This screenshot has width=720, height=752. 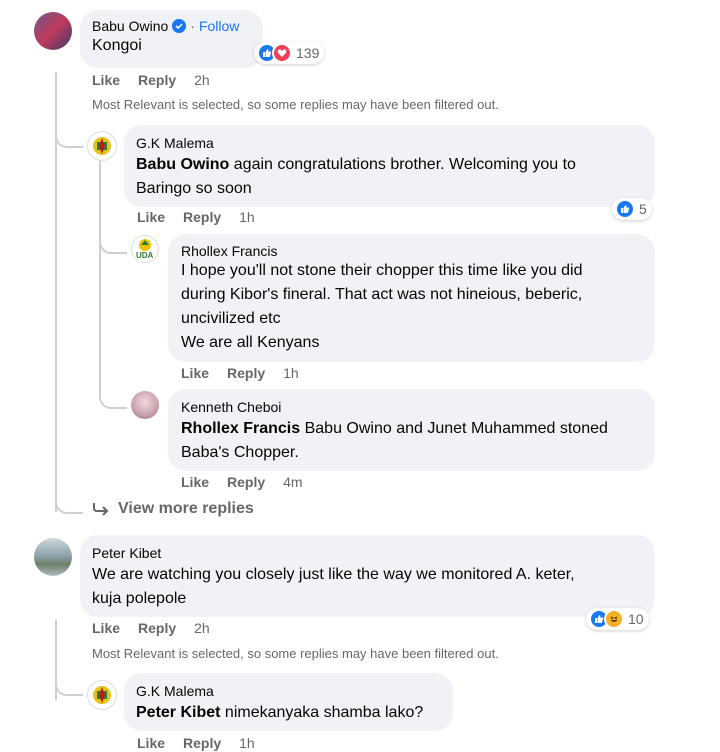 What do you see at coordinates (178, 712) in the screenshot?
I see `mention-link: Peter Kibet` at bounding box center [178, 712].